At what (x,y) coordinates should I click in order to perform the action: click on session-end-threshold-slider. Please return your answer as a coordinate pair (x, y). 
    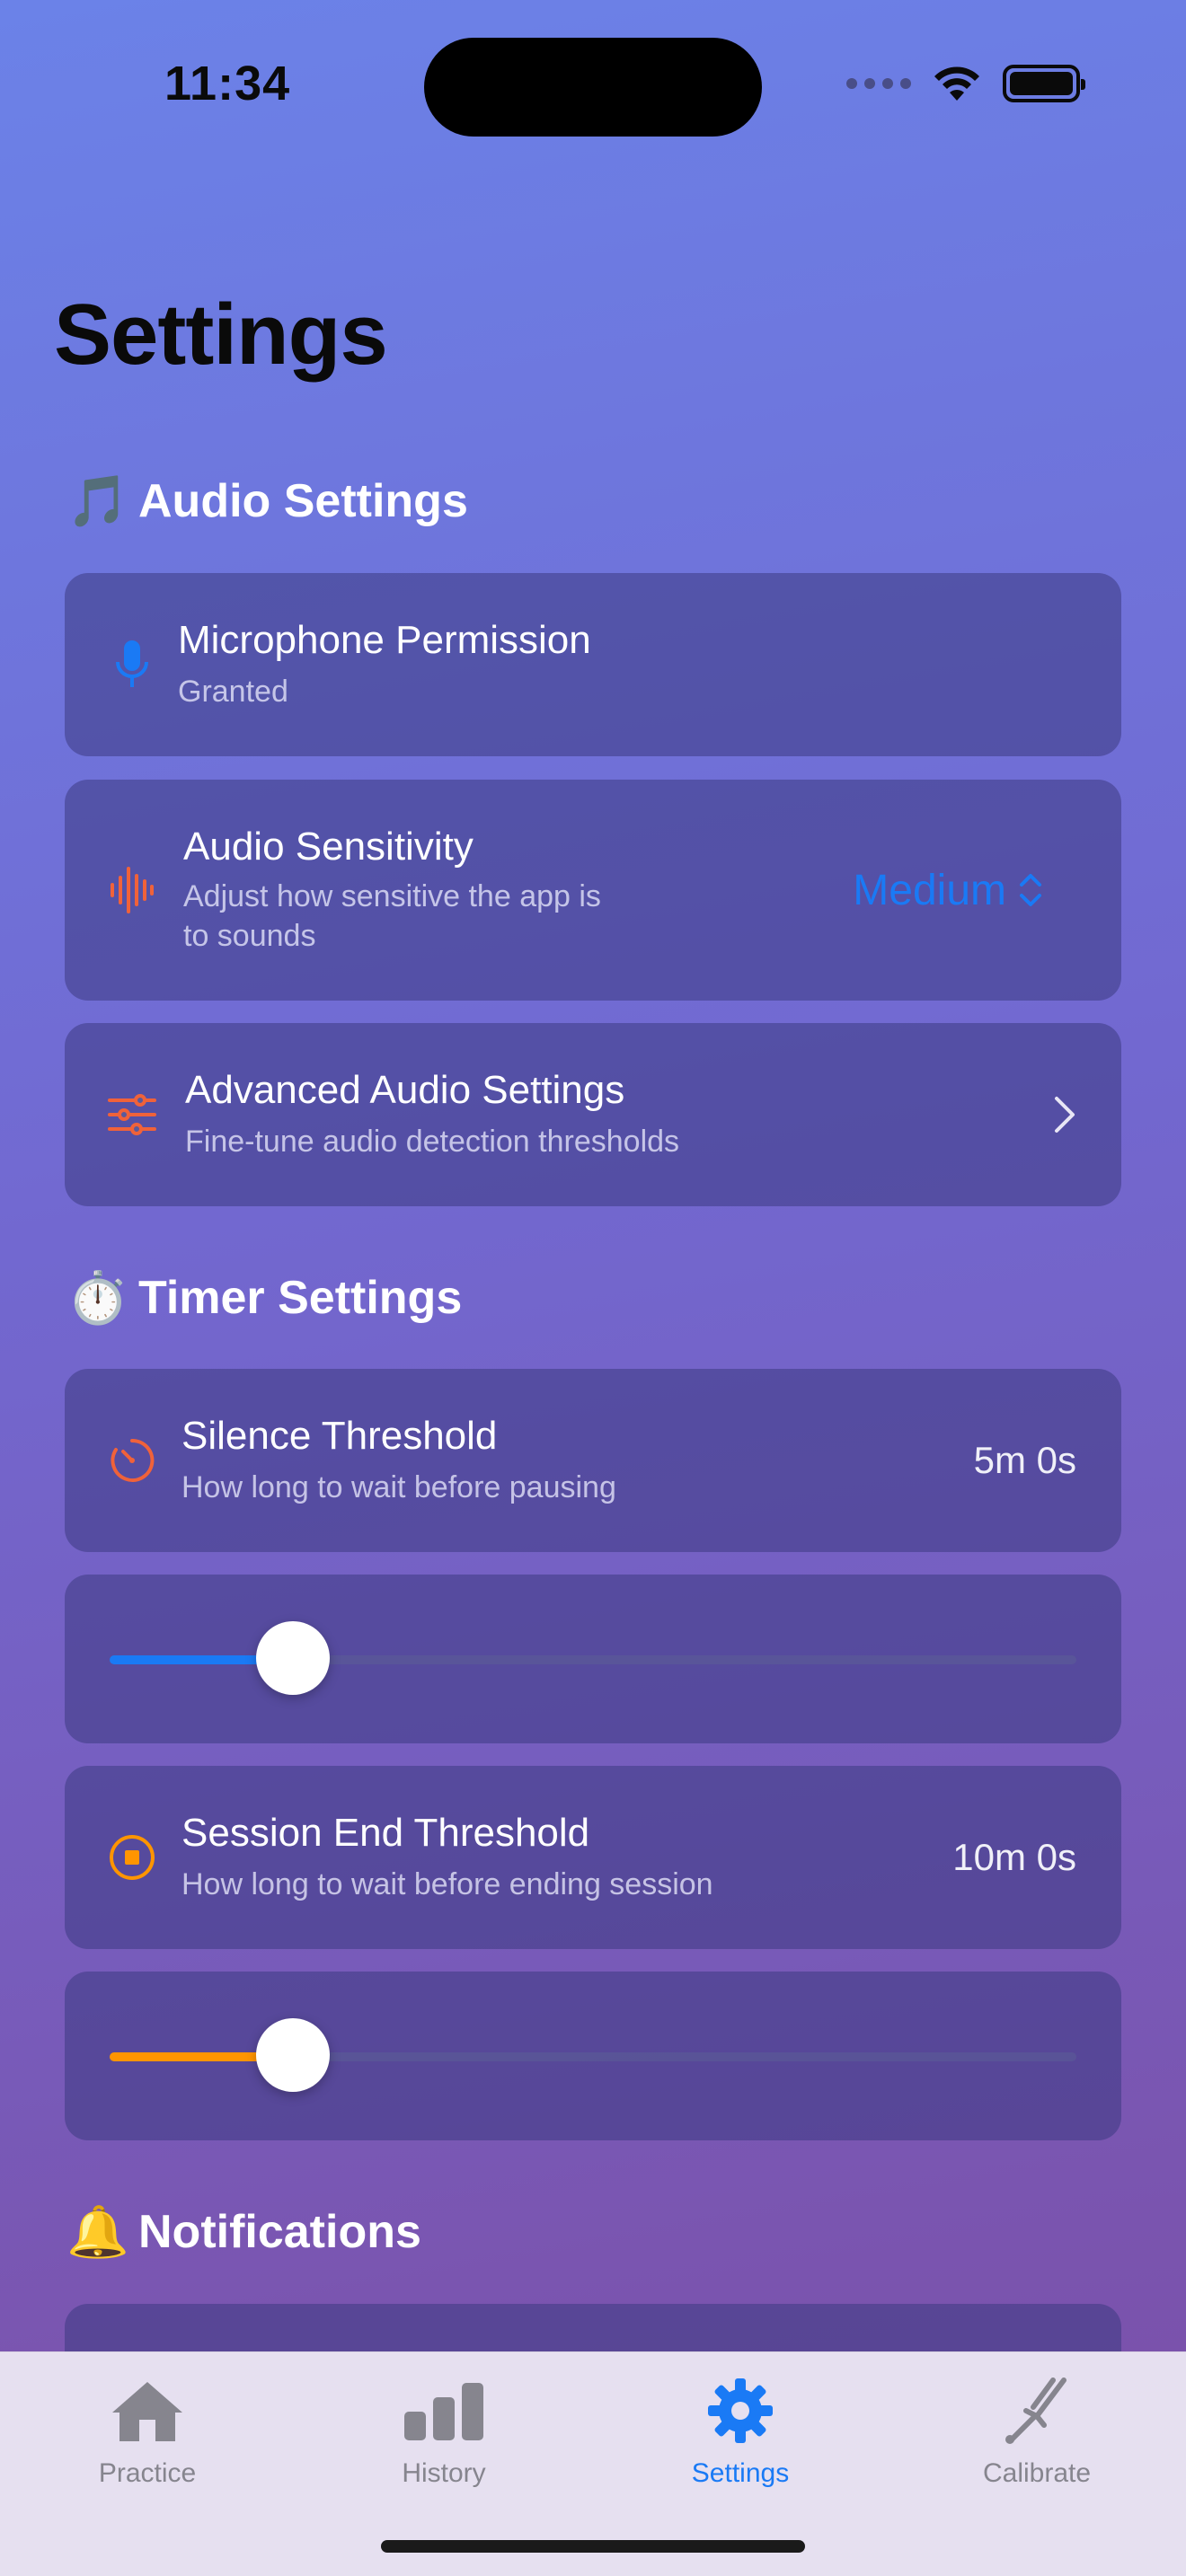
    Looking at the image, I should click on (593, 2055).